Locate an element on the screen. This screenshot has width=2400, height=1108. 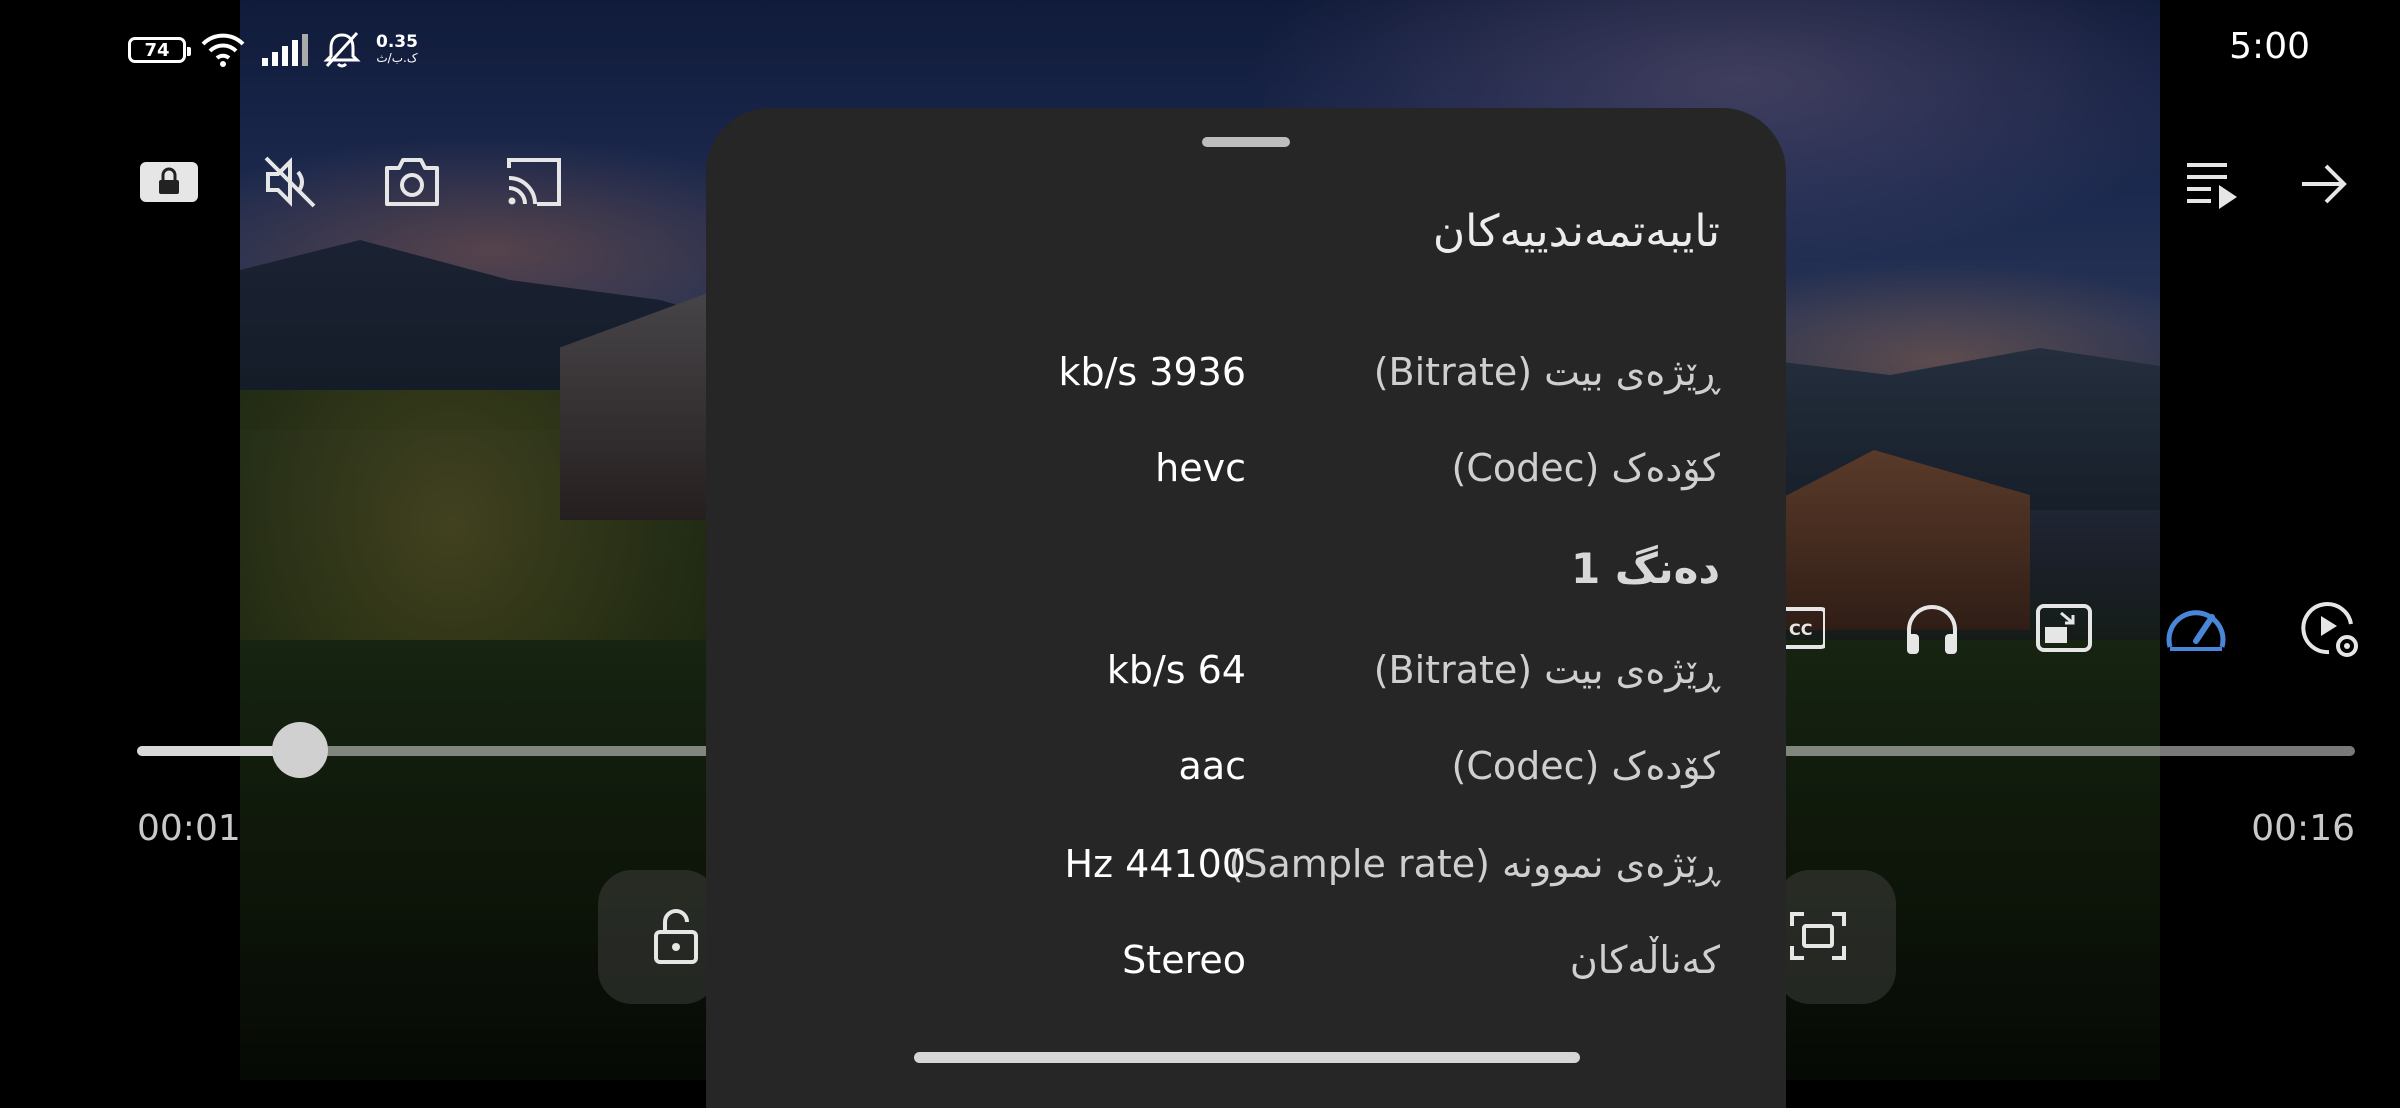
fit-screen-icon is located at coordinates (1818, 936).